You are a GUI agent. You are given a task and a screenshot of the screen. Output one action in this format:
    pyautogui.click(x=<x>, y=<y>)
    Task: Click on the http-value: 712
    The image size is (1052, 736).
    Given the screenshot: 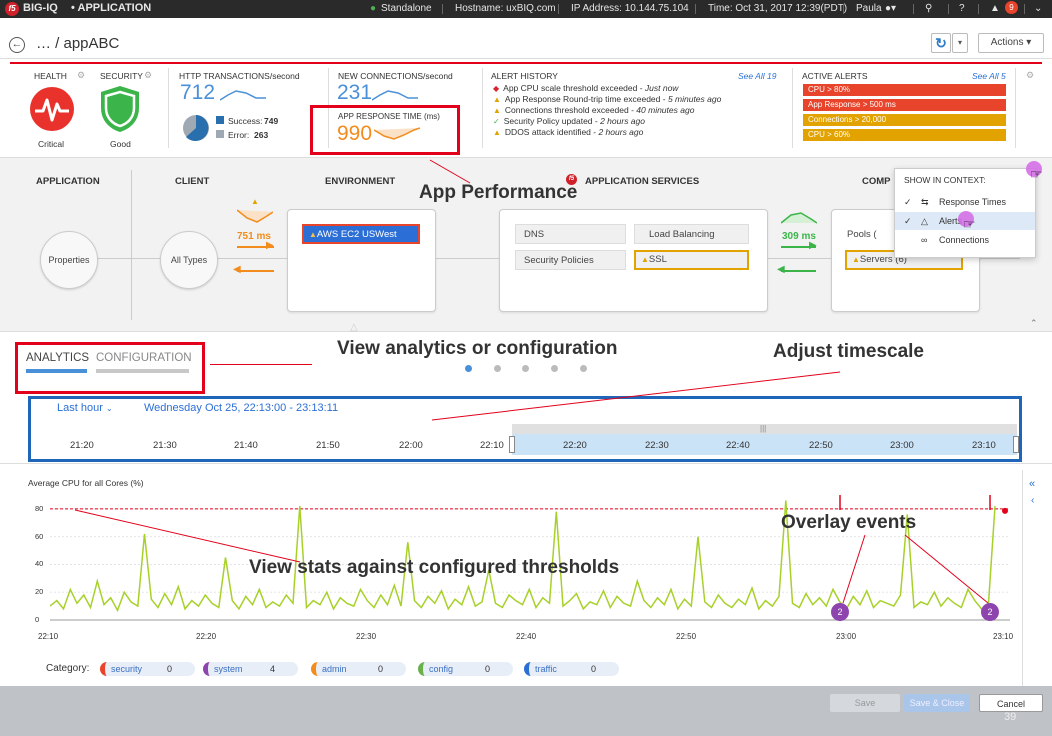 What is the action you would take?
    pyautogui.click(x=198, y=92)
    